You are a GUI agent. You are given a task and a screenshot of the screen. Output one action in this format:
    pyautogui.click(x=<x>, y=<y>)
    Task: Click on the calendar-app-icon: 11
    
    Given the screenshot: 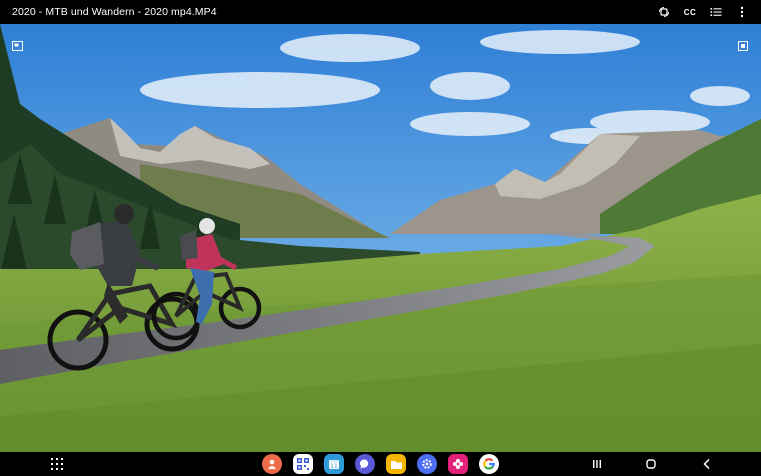 What is the action you would take?
    pyautogui.click(x=334, y=464)
    